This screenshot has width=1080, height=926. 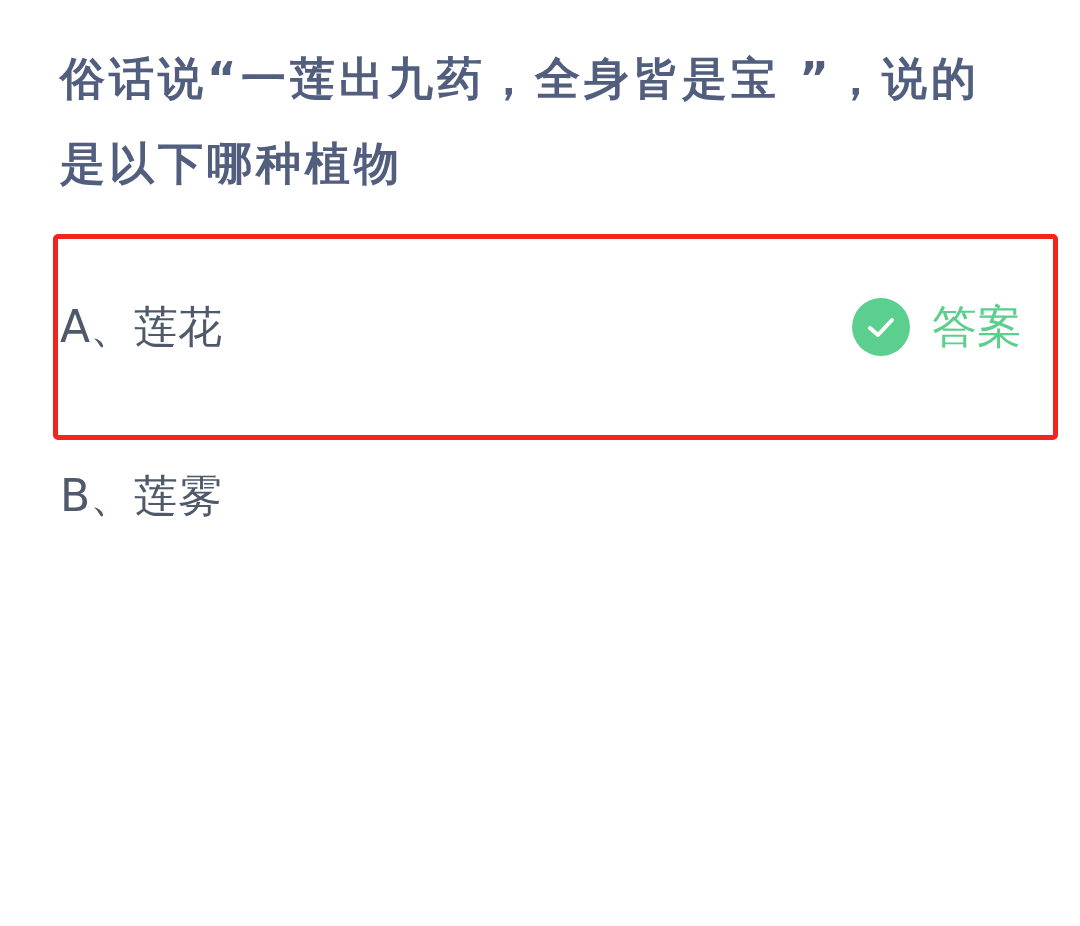 I want to click on answer-option: A、莲花, so click(x=141, y=326).